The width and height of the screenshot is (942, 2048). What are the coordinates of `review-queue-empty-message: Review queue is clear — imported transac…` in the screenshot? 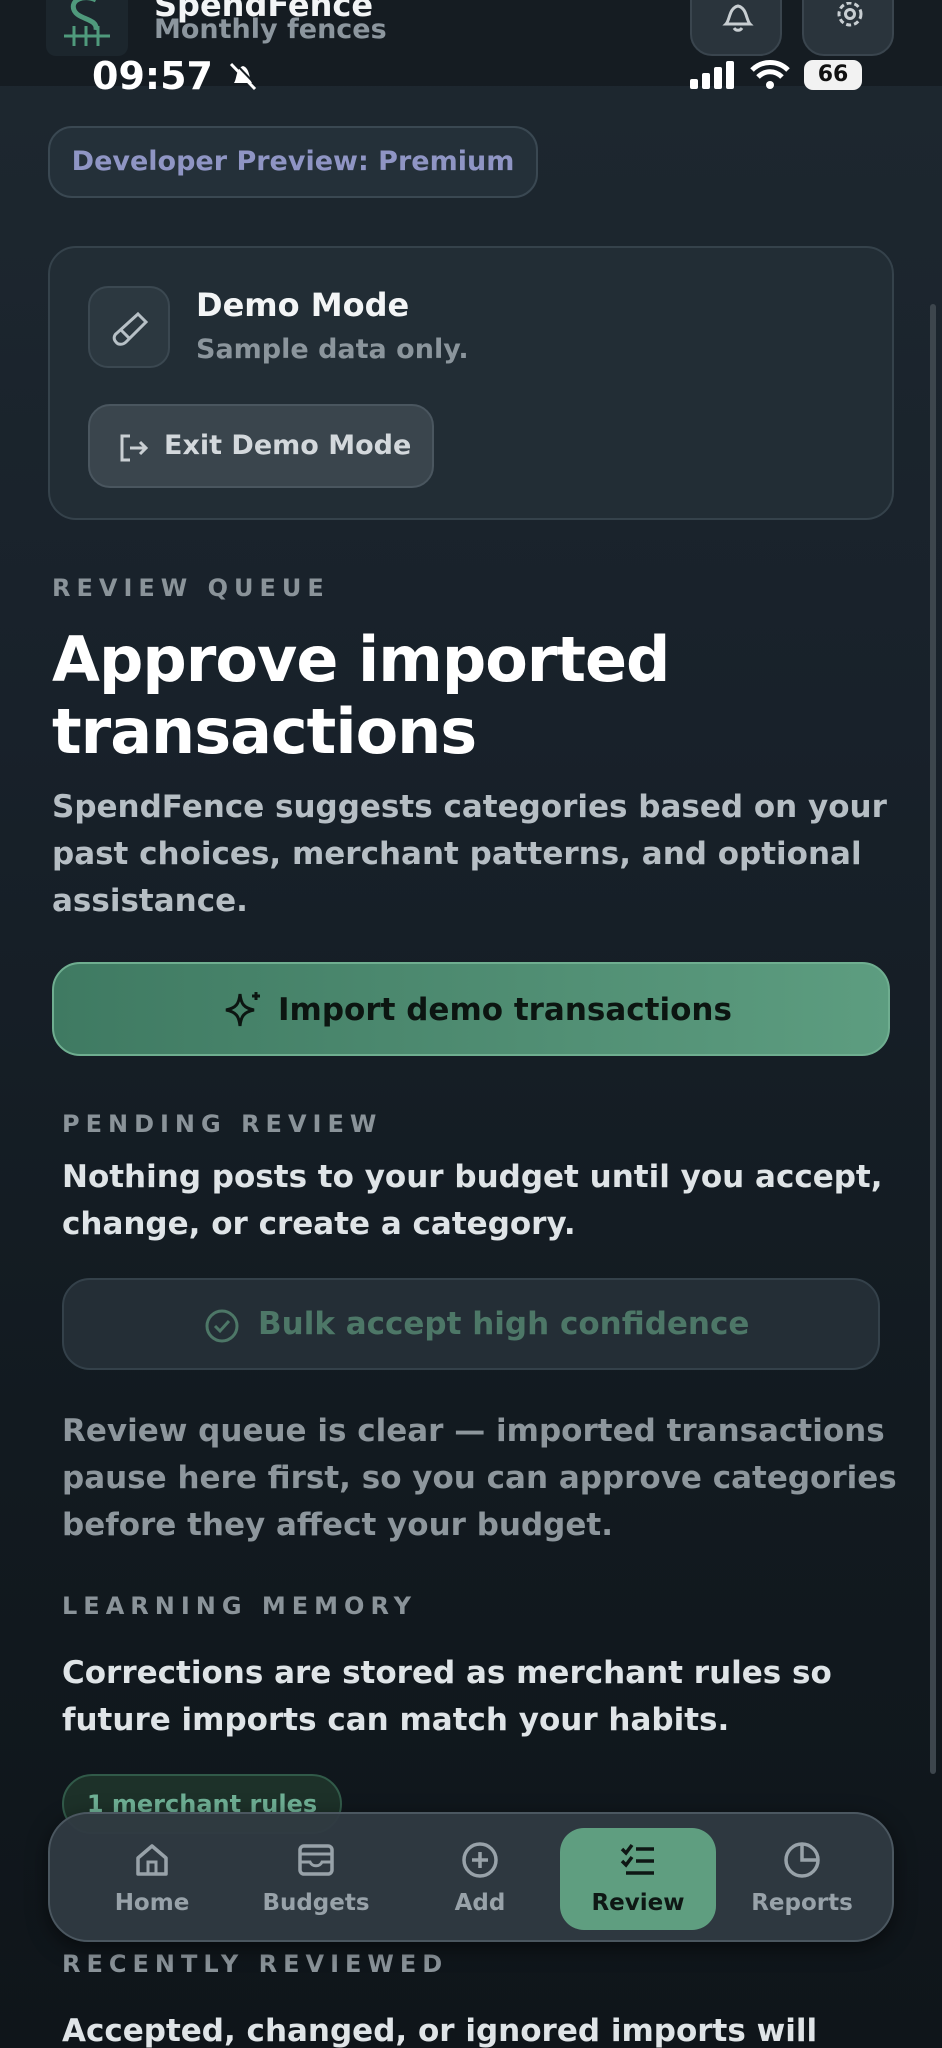 It's located at (479, 1478).